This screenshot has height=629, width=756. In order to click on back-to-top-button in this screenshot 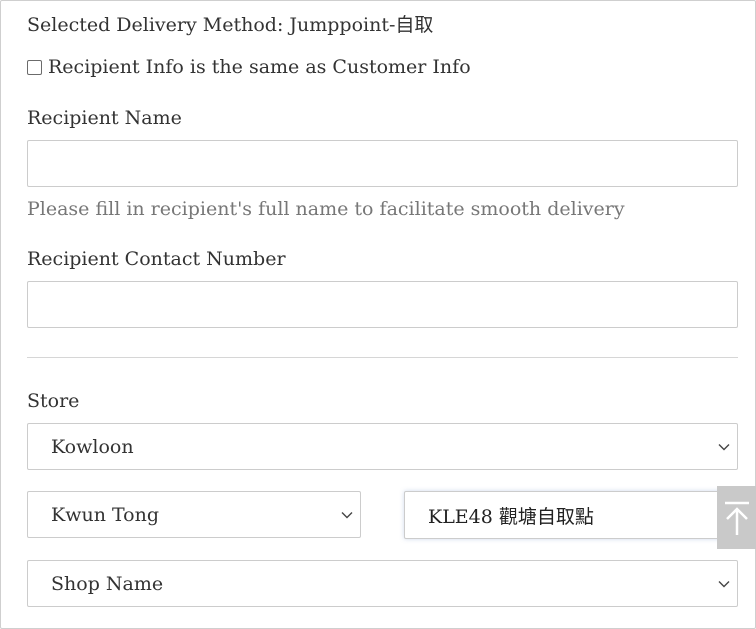, I will do `click(736, 517)`.